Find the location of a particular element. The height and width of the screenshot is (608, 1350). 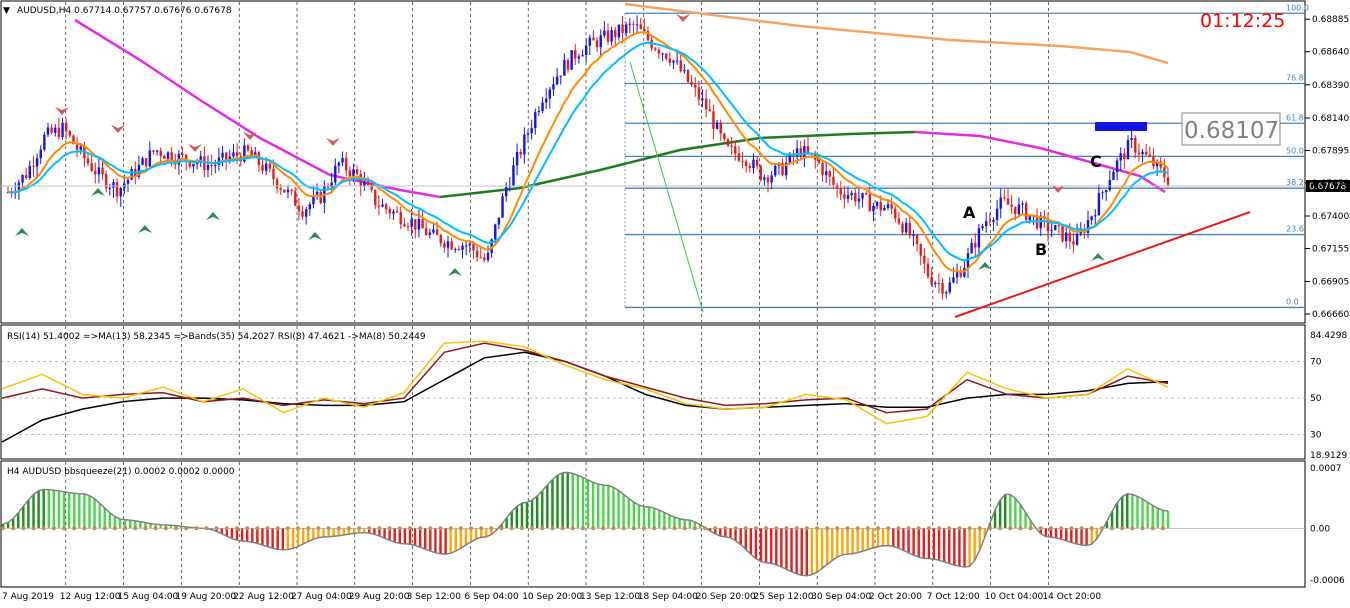

time-label: 3 Sep 12:00 is located at coordinates (434, 597).